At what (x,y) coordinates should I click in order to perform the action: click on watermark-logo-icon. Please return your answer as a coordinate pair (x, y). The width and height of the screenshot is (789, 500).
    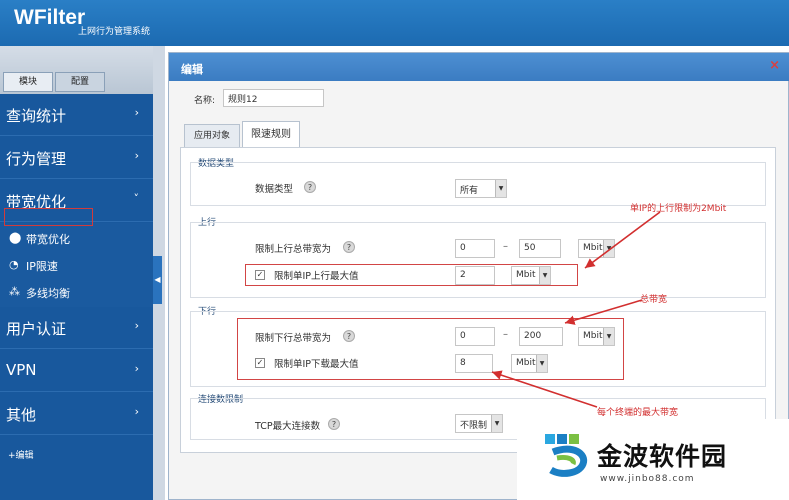
    Looking at the image, I should click on (566, 455).